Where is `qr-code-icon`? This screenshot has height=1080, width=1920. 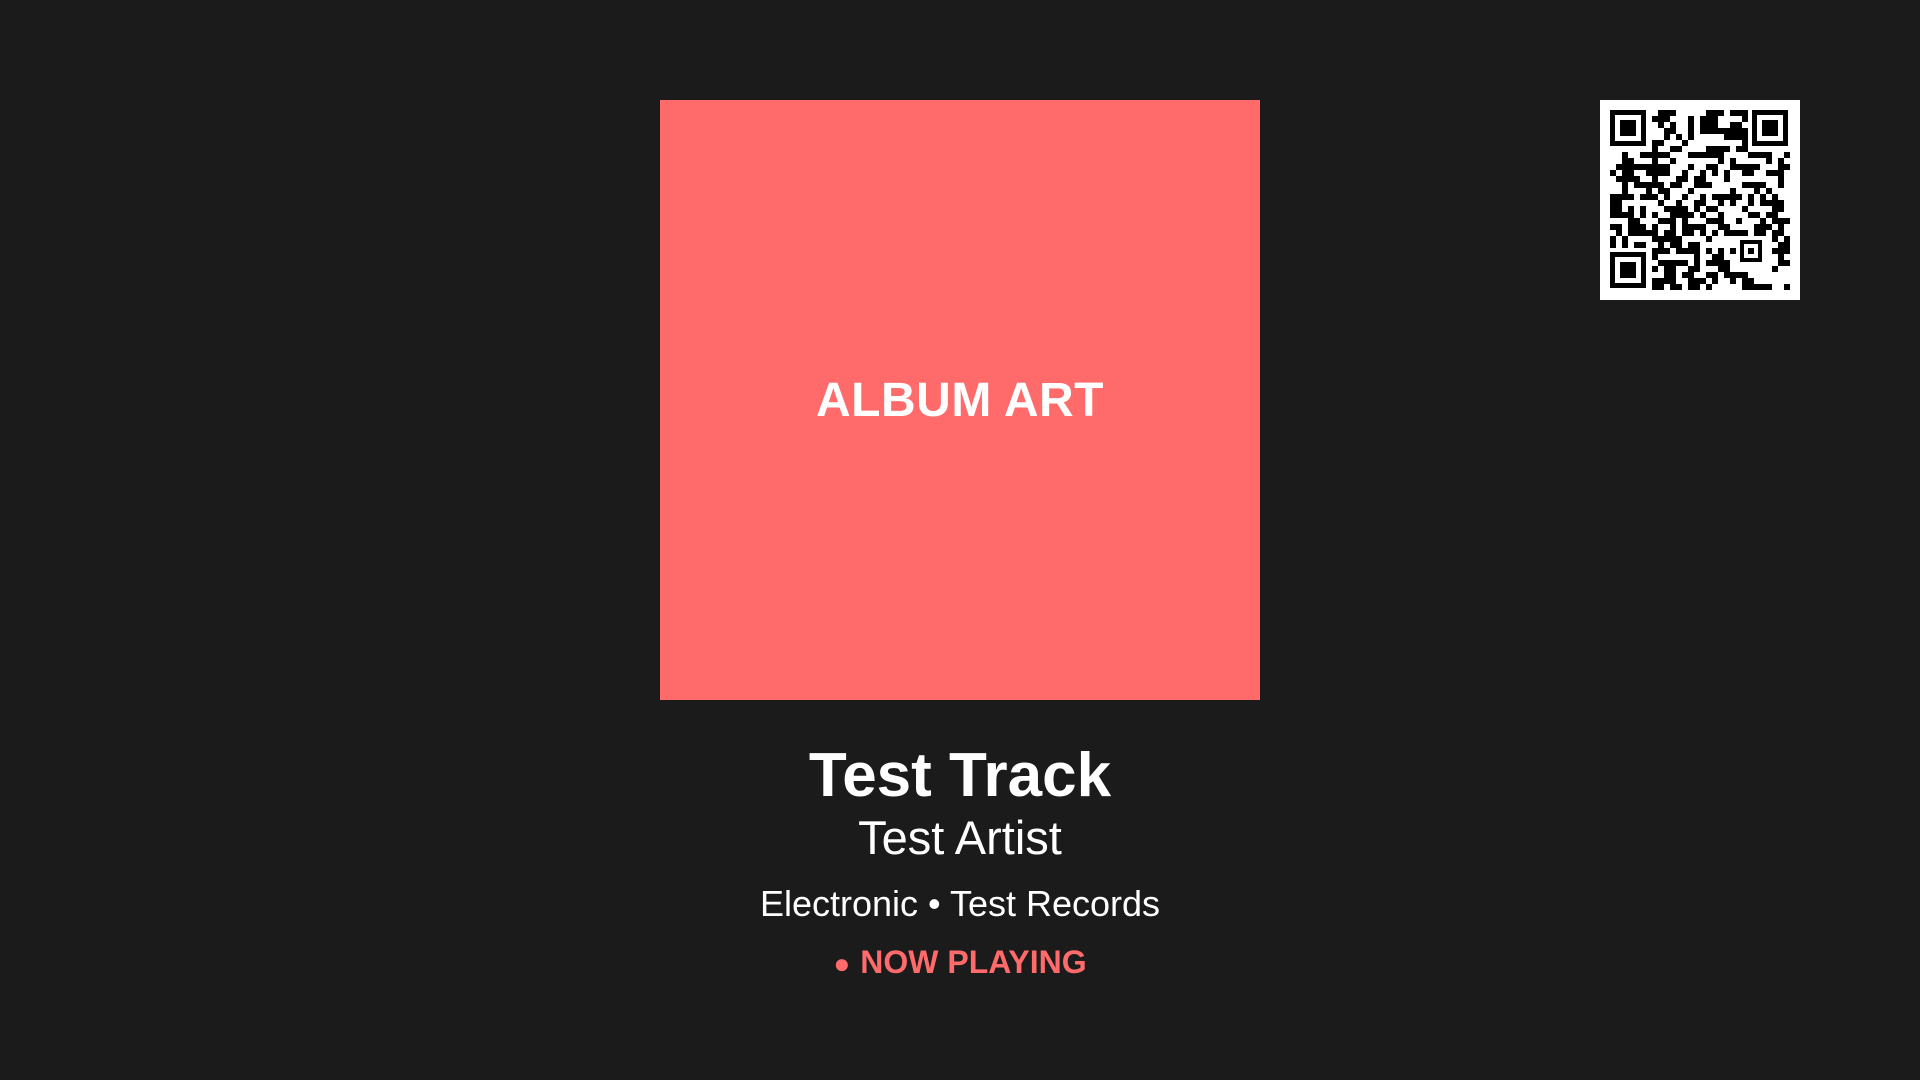
qr-code-icon is located at coordinates (1700, 200).